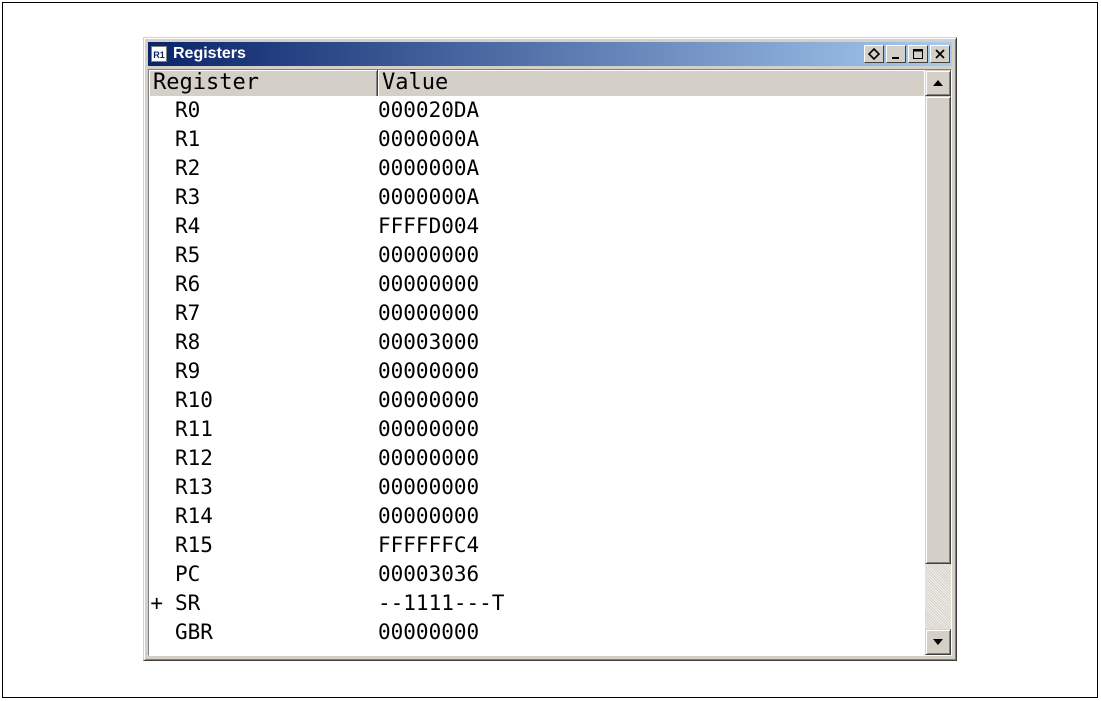 This screenshot has width=1101, height=701. What do you see at coordinates (188, 197) in the screenshot?
I see `register-name: R3` at bounding box center [188, 197].